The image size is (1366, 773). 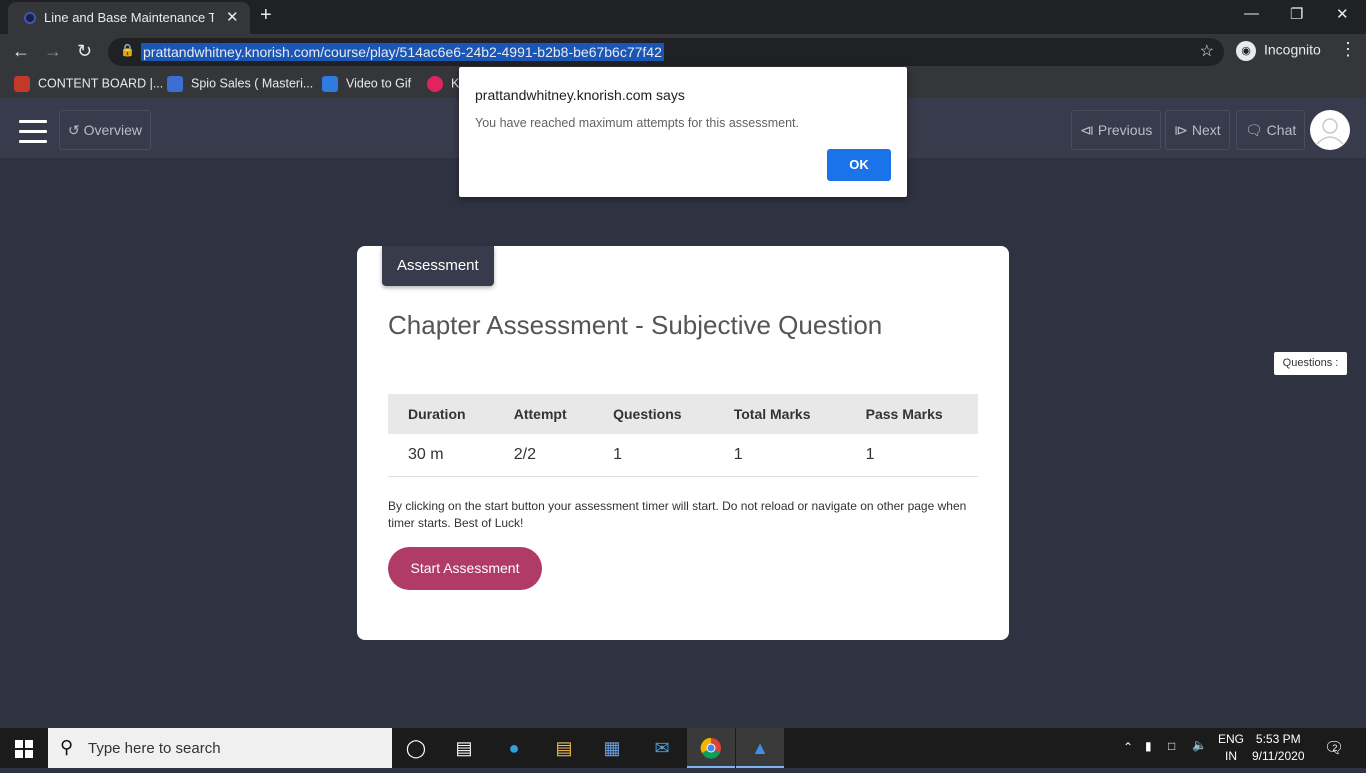 I want to click on chrome-logo-icon, so click(x=710, y=748).